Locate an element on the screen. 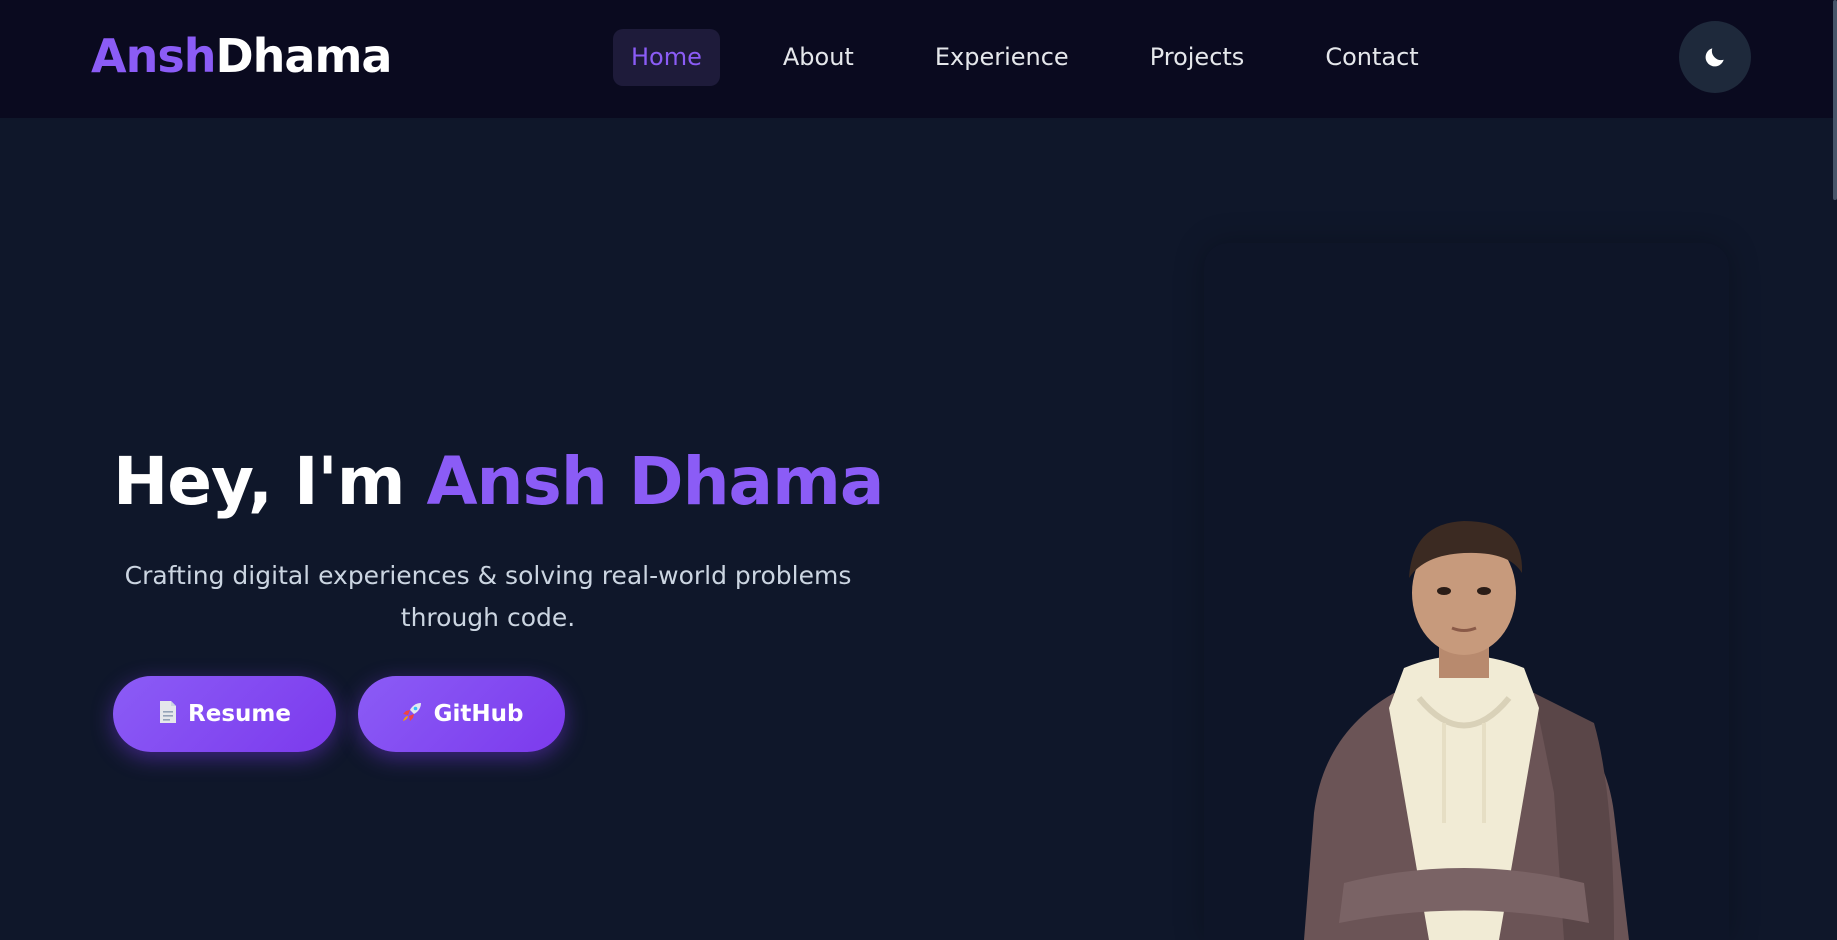  theme-toggle-button is located at coordinates (1715, 57).